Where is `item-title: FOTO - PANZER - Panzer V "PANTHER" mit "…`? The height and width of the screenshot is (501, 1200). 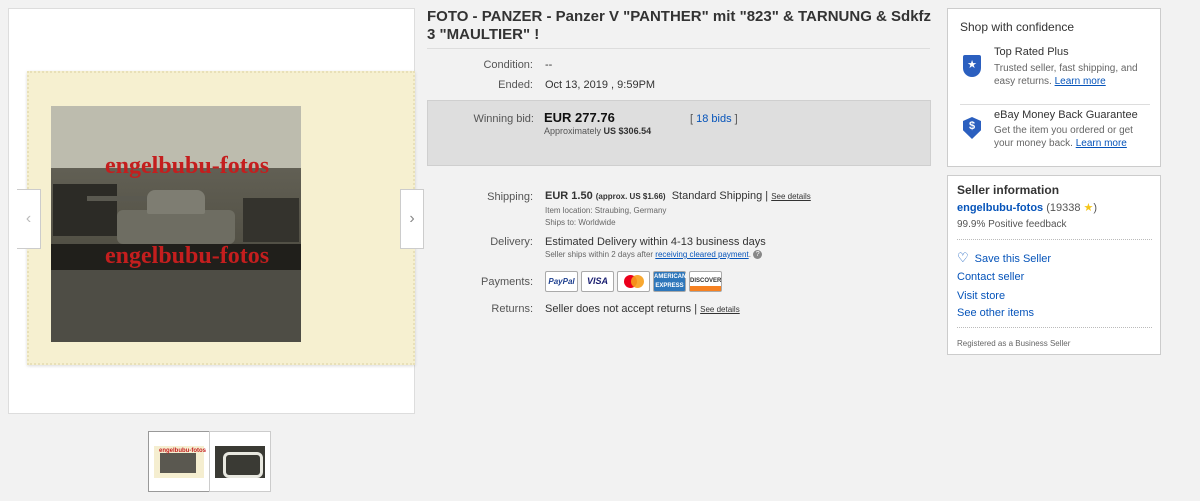 item-title: FOTO - PANZER - Panzer V "PANTHER" mit "… is located at coordinates (679, 25).